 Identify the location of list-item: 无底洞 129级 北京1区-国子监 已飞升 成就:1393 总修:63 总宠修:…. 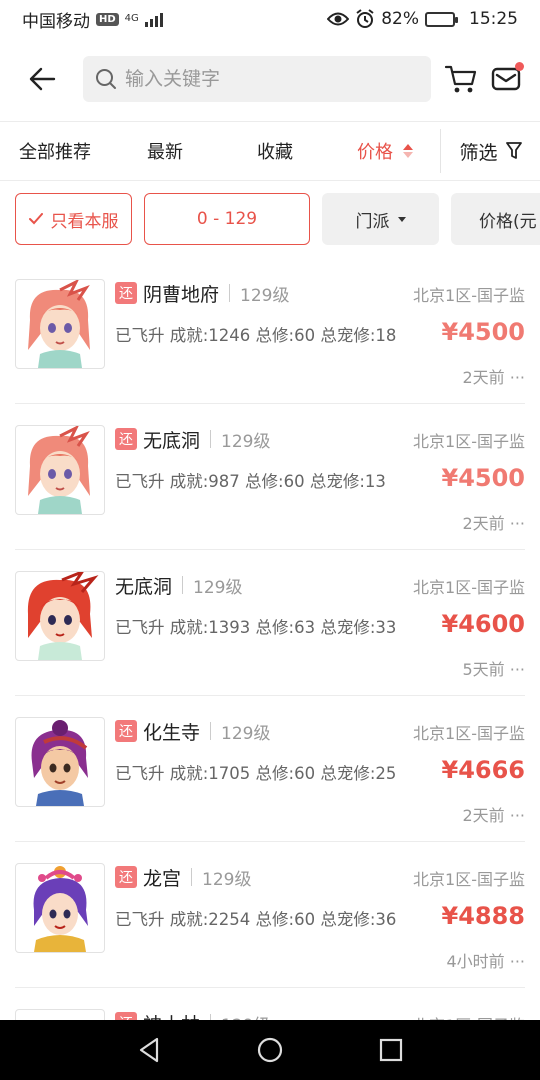
(270, 623).